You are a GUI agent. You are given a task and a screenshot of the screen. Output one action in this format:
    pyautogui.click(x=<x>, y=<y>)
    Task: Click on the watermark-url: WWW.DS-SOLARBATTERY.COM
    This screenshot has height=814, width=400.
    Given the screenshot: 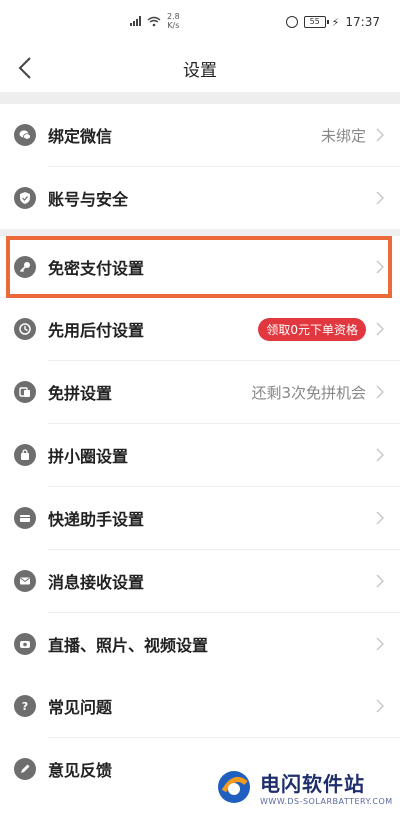 What is the action you would take?
    pyautogui.click(x=326, y=801)
    